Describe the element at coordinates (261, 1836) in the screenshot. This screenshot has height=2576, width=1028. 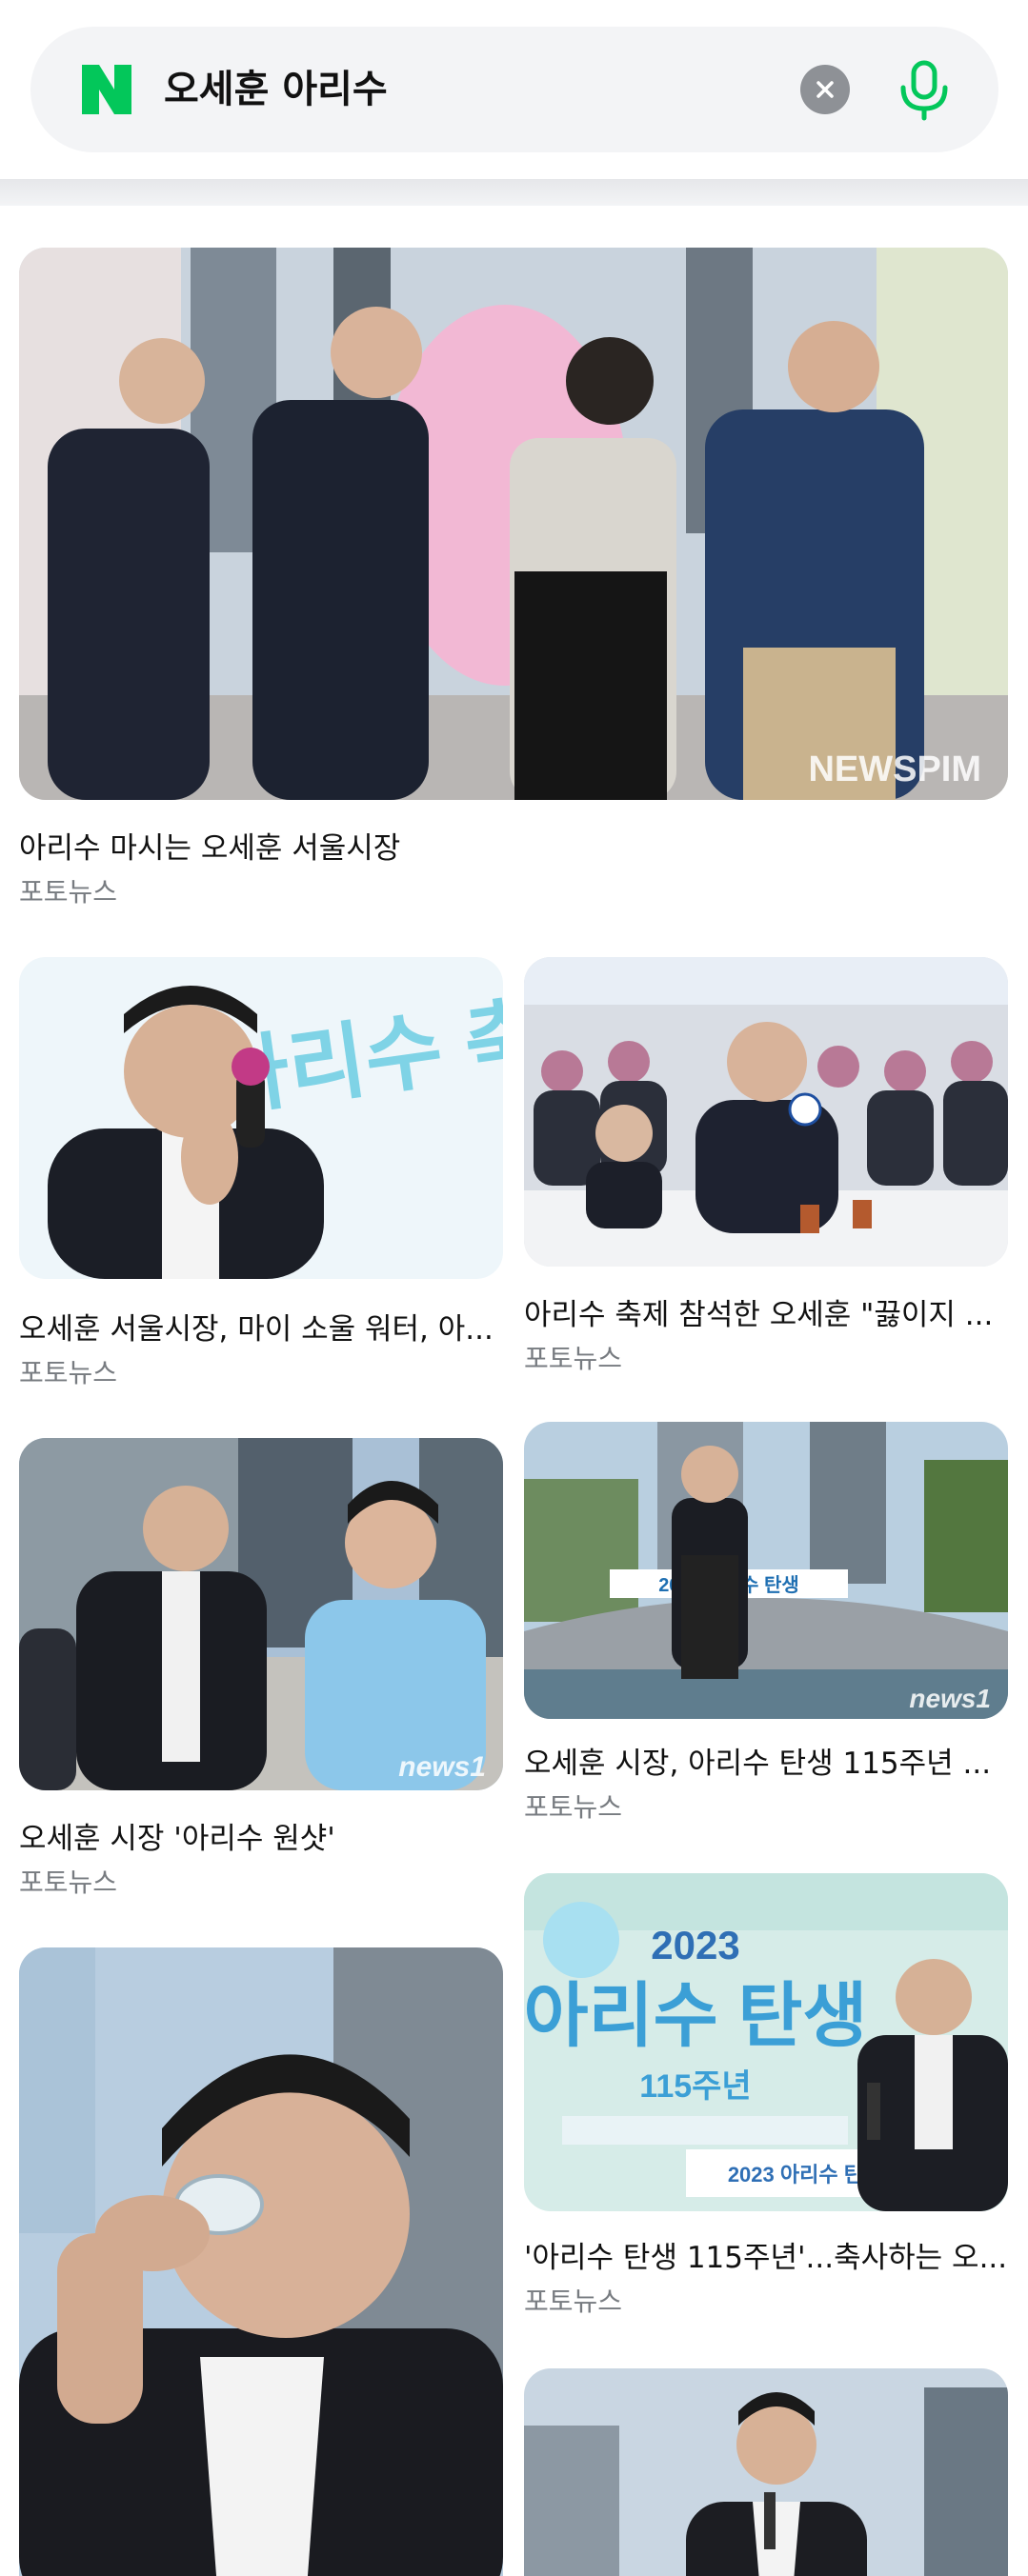
I see `result-title: 오세훈 시장 '아리수 원샷'` at that location.